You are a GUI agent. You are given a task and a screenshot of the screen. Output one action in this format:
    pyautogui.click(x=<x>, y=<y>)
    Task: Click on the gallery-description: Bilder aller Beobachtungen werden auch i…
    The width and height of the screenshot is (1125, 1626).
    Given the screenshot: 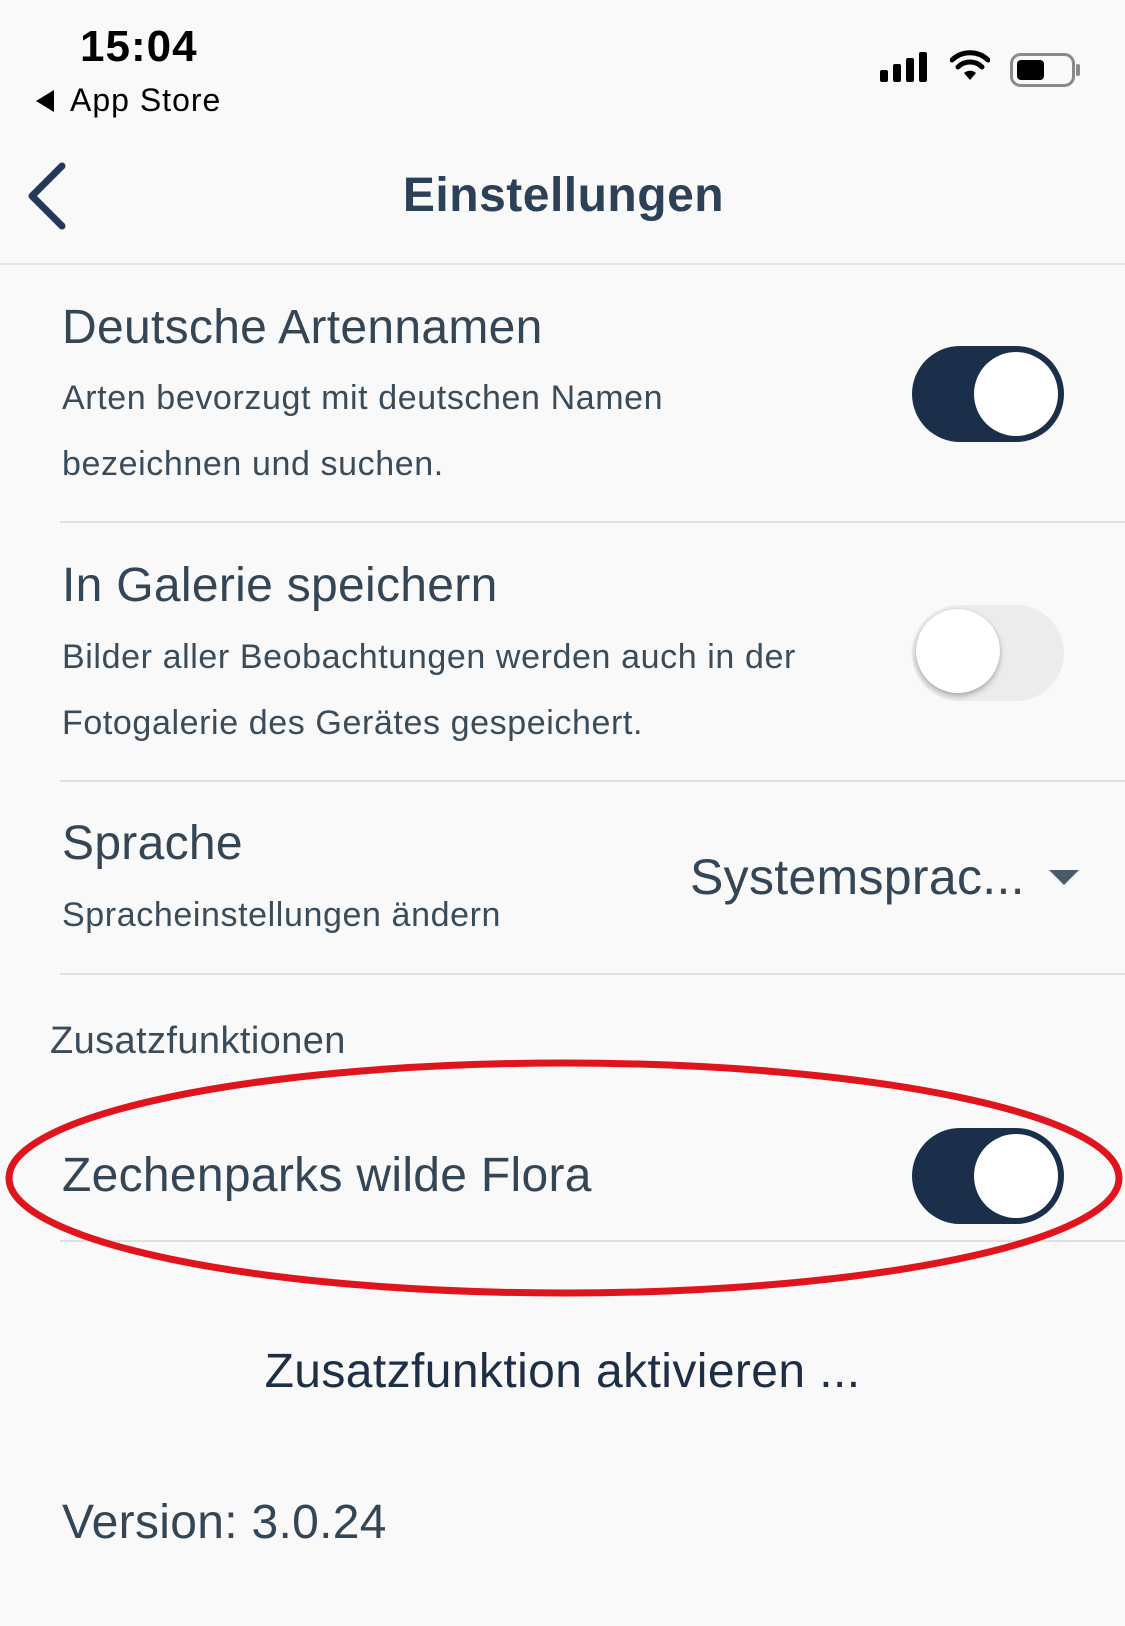 What is the action you would take?
    pyautogui.click(x=429, y=690)
    